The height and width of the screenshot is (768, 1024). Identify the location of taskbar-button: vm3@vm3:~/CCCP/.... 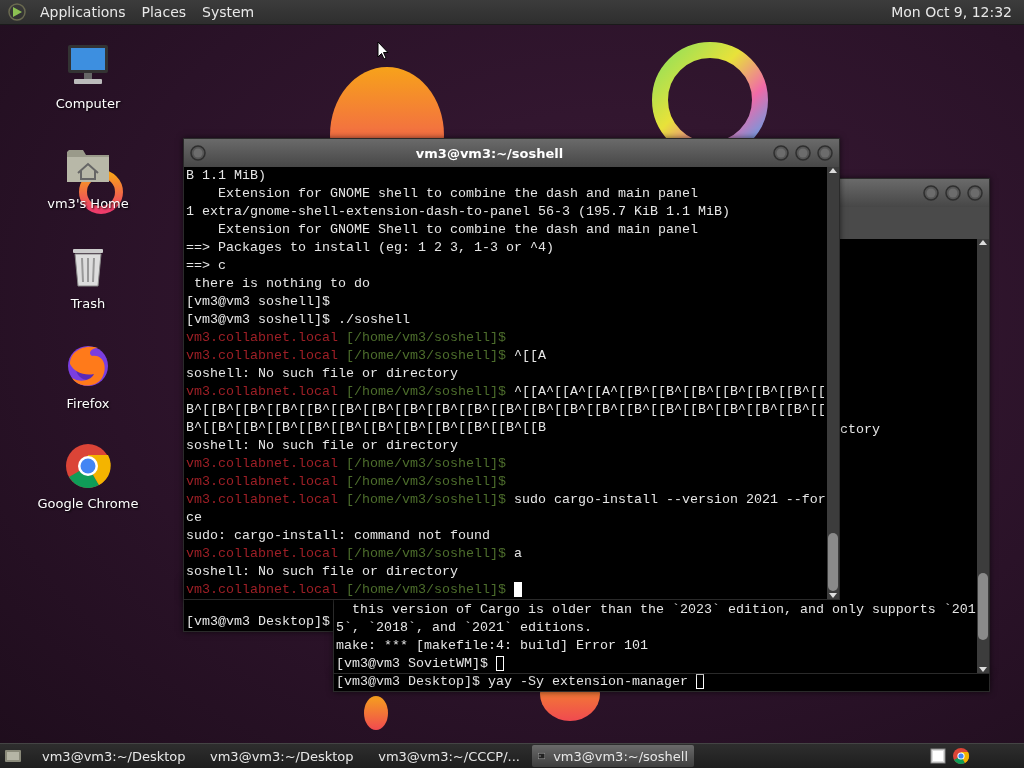
(445, 756).